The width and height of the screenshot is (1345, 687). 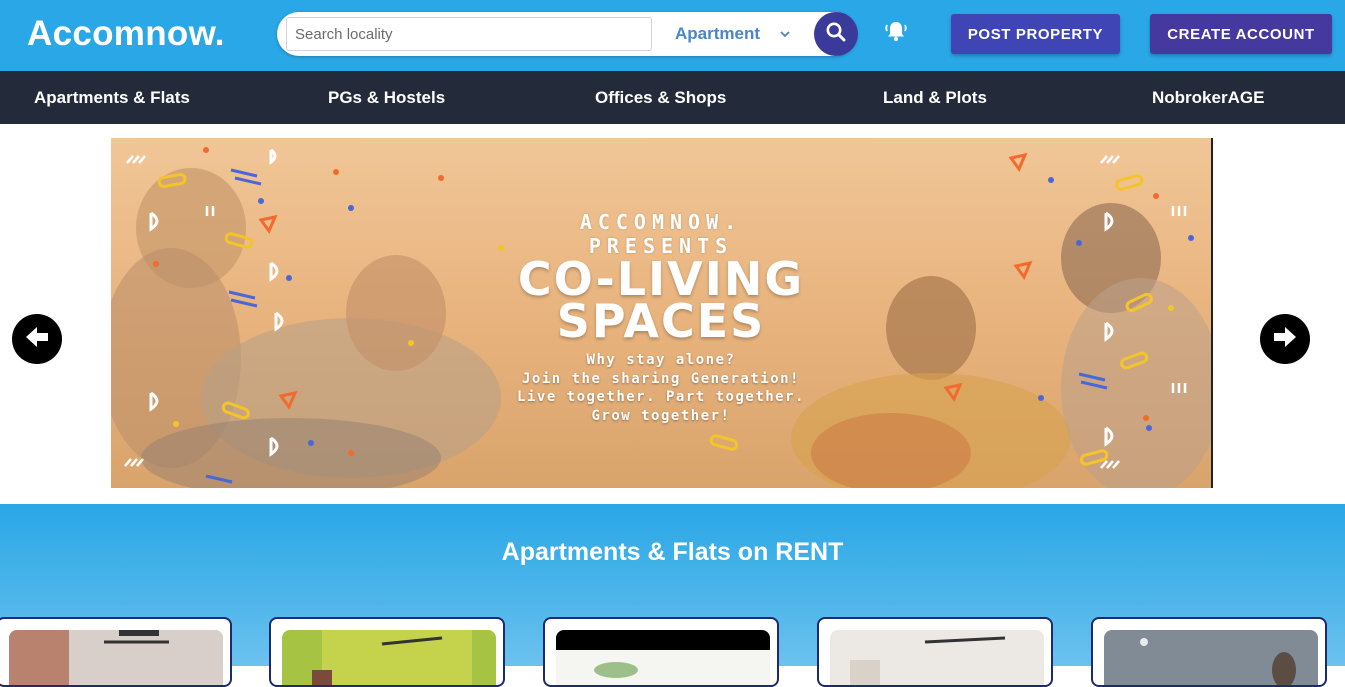 I want to click on chevron-down-icon, so click(x=785, y=34).